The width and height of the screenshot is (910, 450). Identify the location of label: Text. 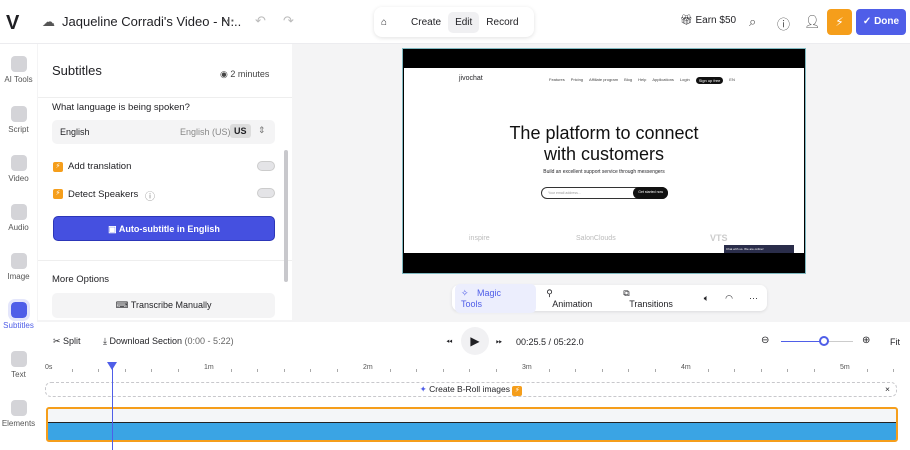
(18, 374).